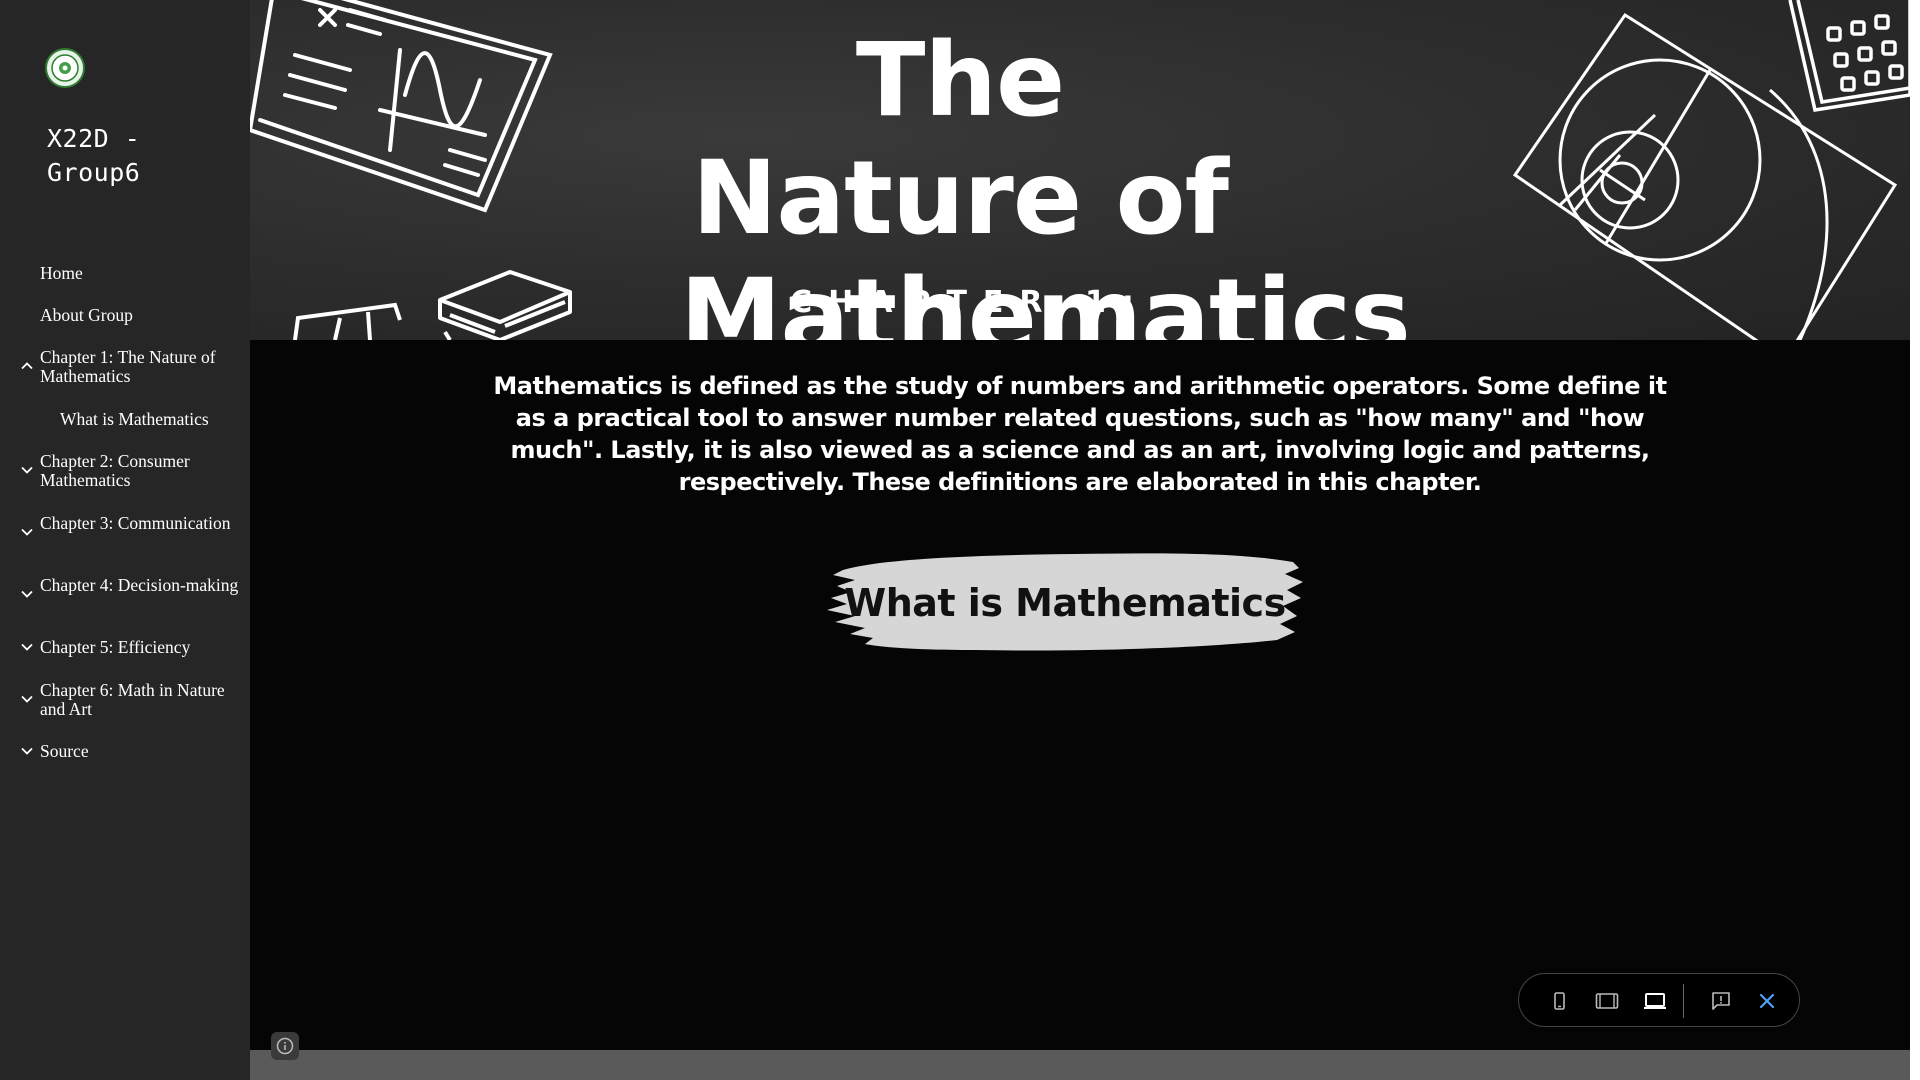 The image size is (1920, 1080). I want to click on tablet-view-button, so click(1607, 1001).